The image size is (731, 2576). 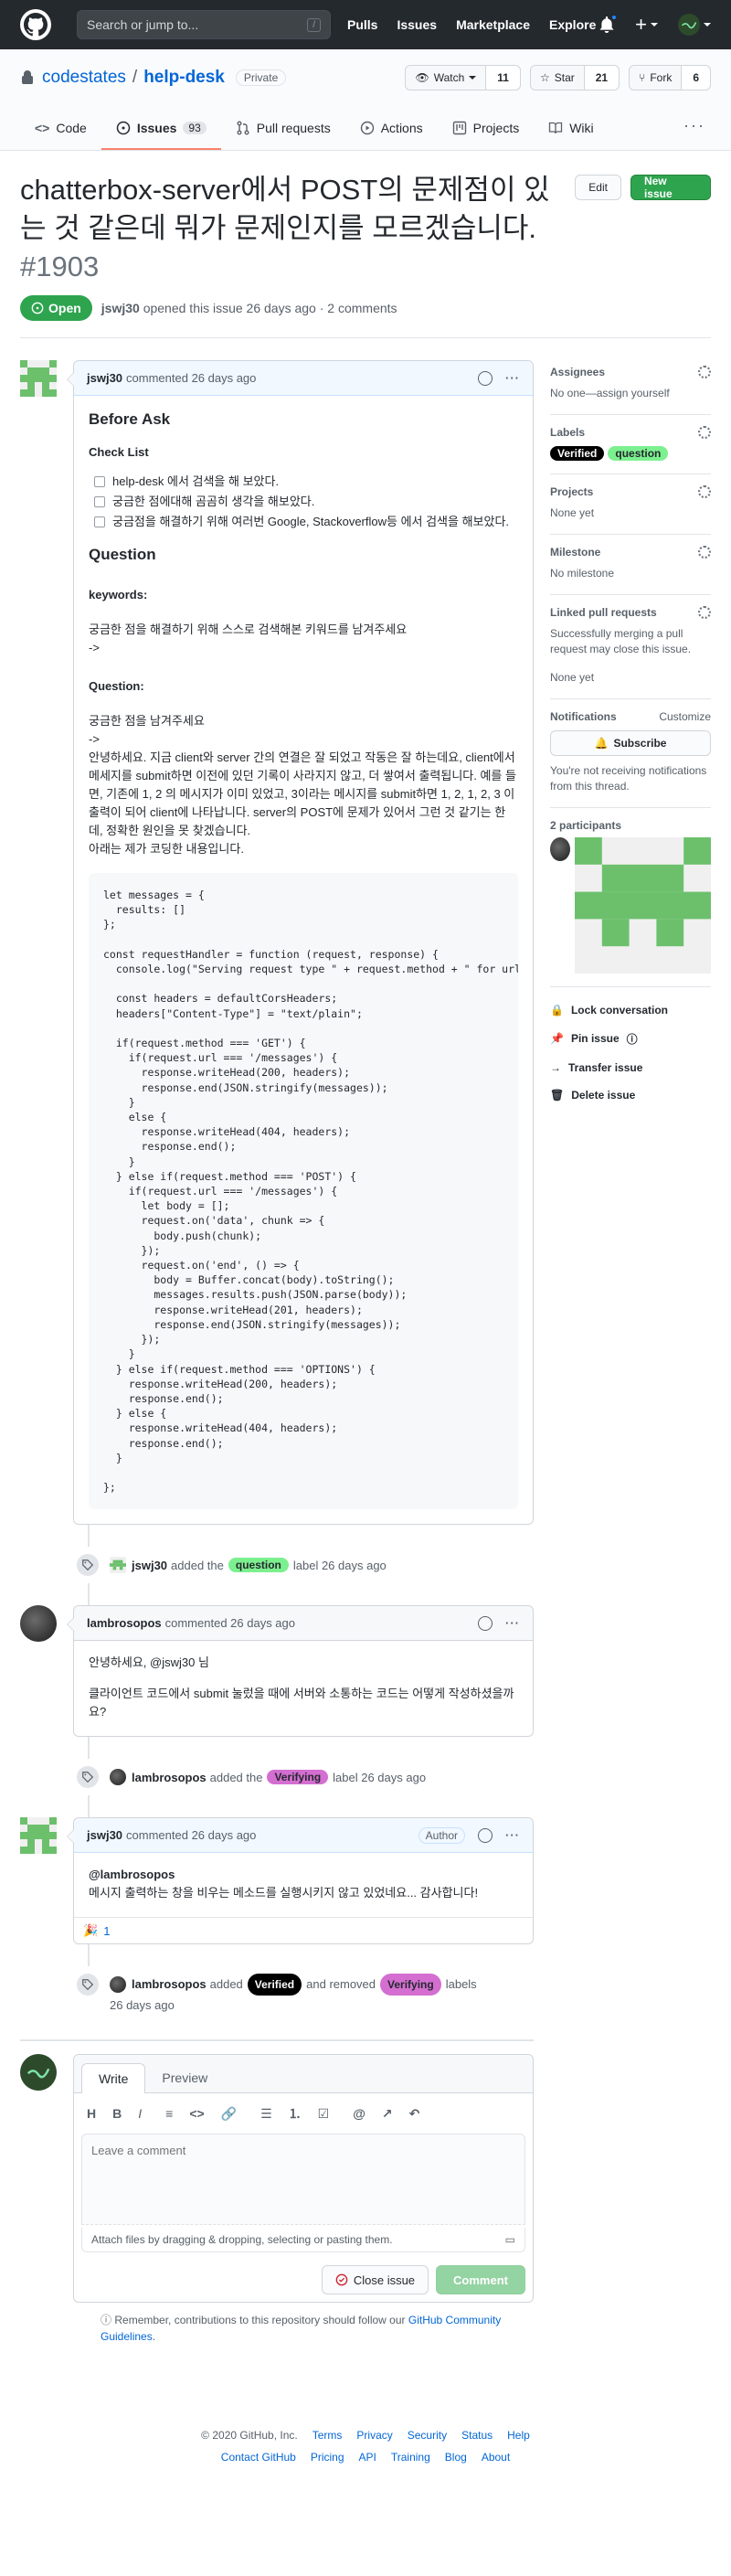 I want to click on subscribe-button: 🔔 Subscribe, so click(x=630, y=743).